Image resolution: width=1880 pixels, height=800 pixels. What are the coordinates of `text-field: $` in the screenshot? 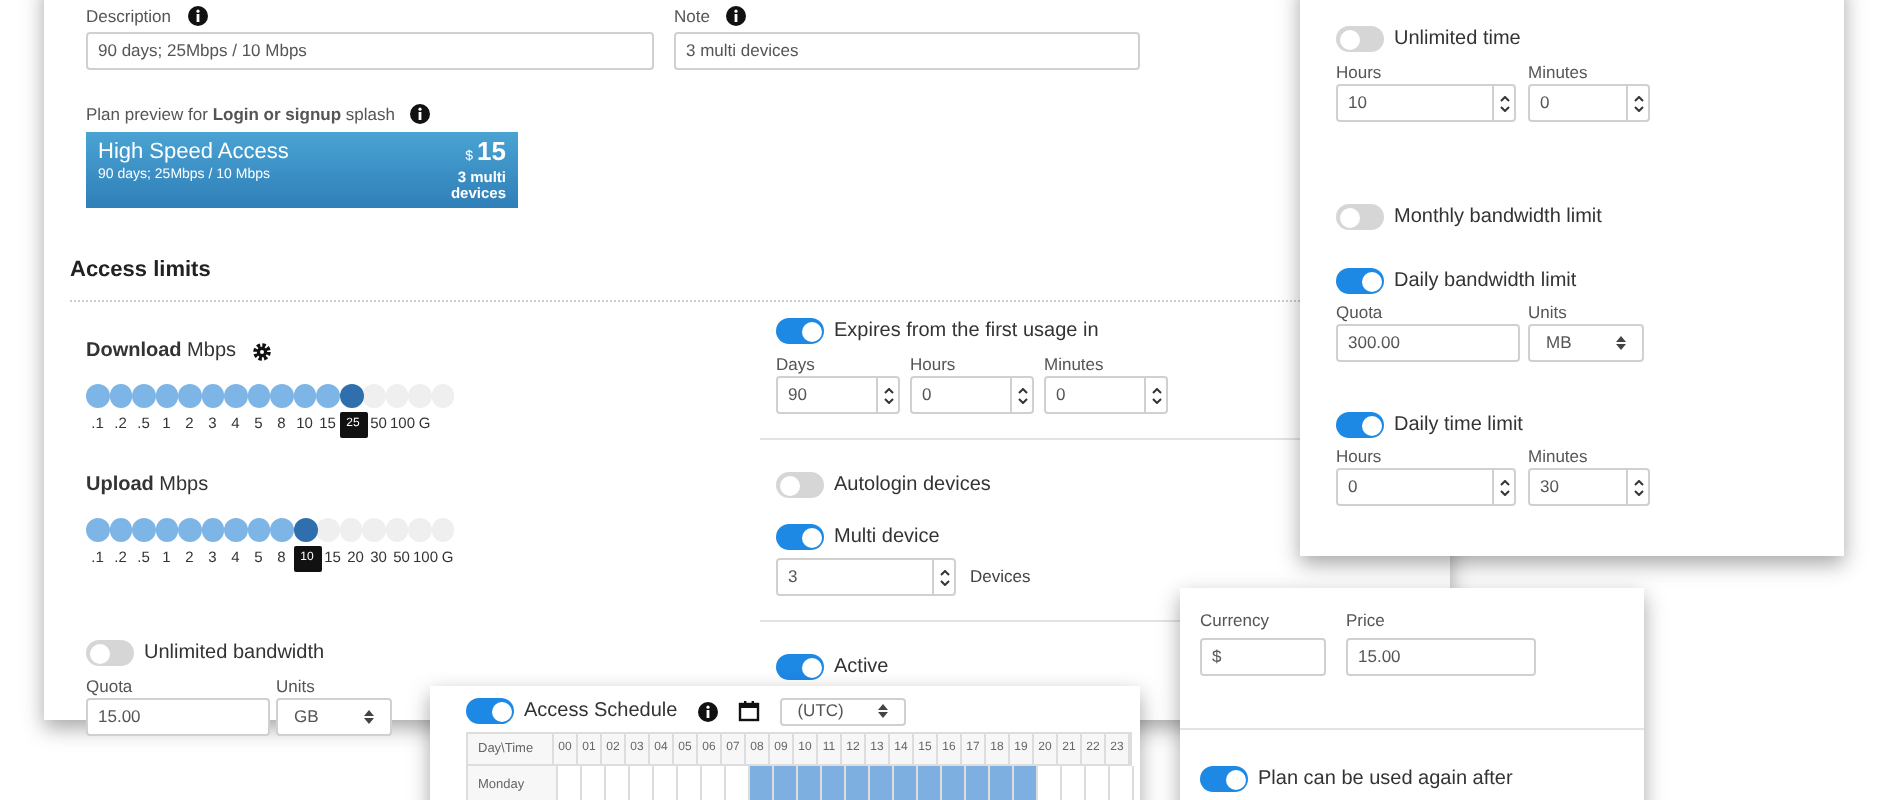 It's located at (1263, 657).